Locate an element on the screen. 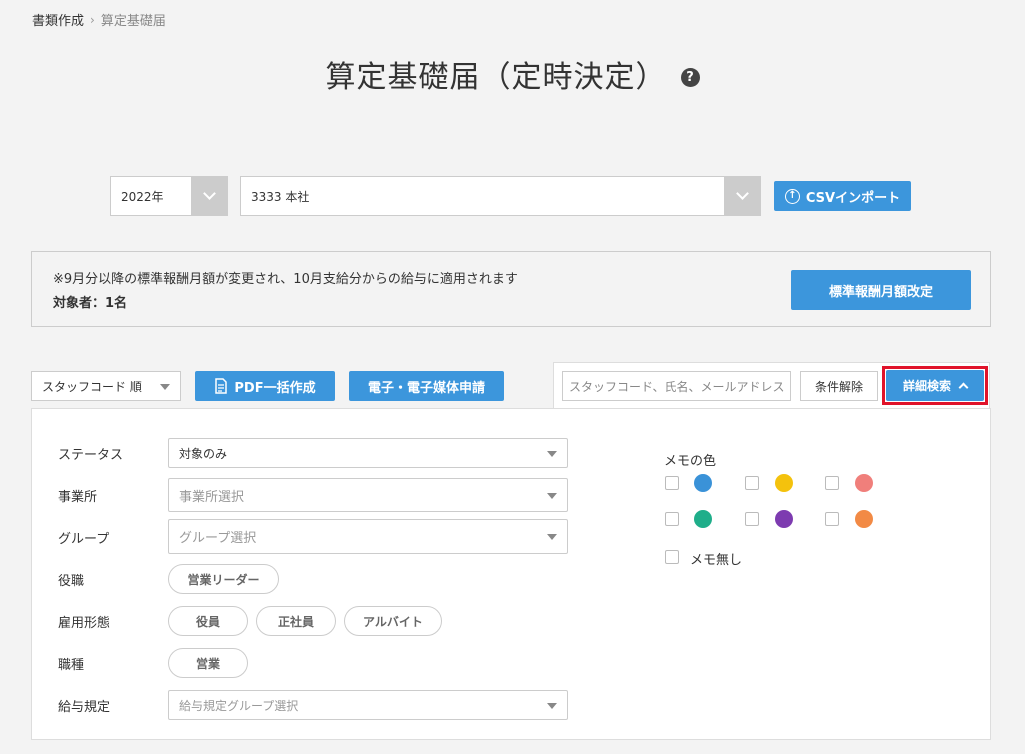 This screenshot has height=754, width=1025. sort-select: スタッフコード 順 is located at coordinates (106, 386).